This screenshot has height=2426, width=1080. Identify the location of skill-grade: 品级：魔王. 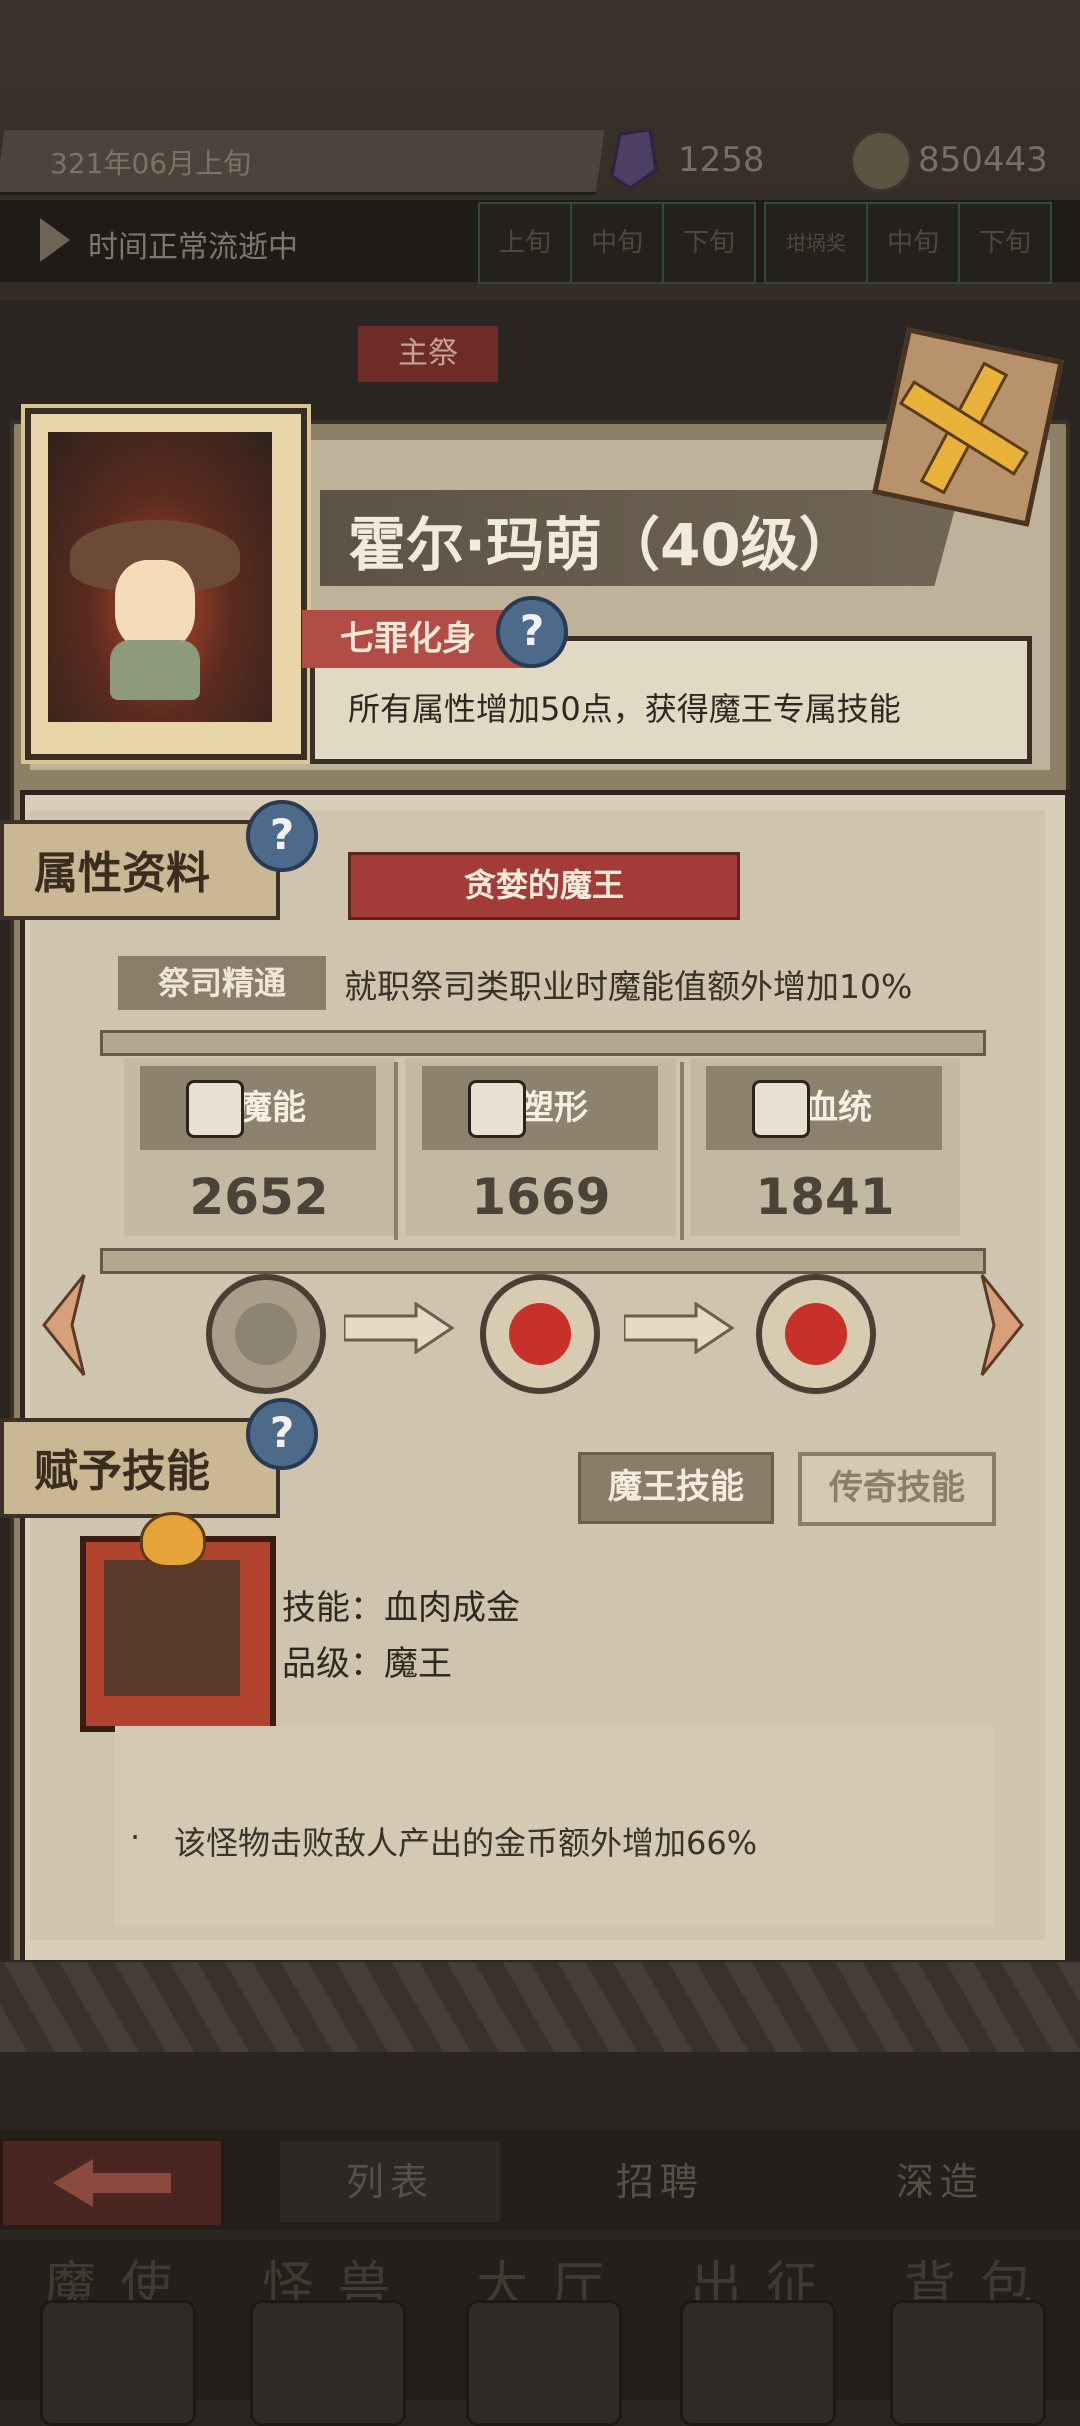
(367, 1664).